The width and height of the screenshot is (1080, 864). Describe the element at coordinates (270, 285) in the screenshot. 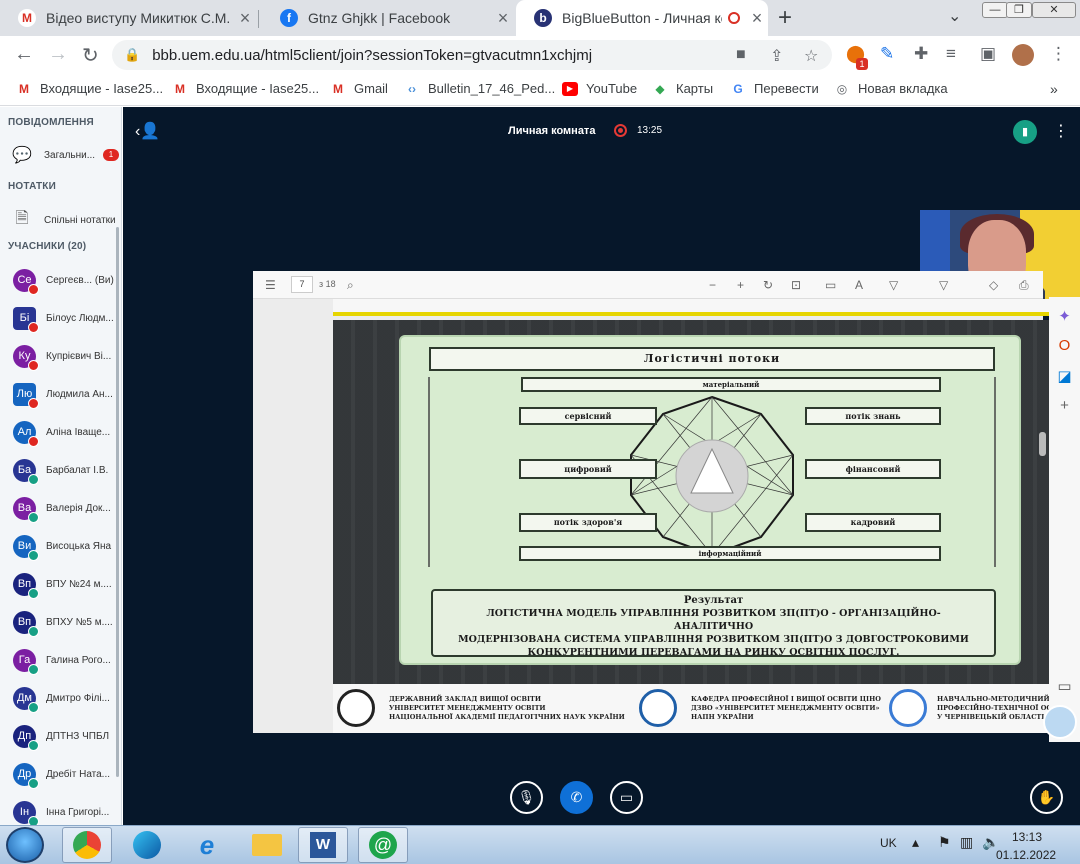

I see `sidebar-toggle-icon: ☰` at that location.